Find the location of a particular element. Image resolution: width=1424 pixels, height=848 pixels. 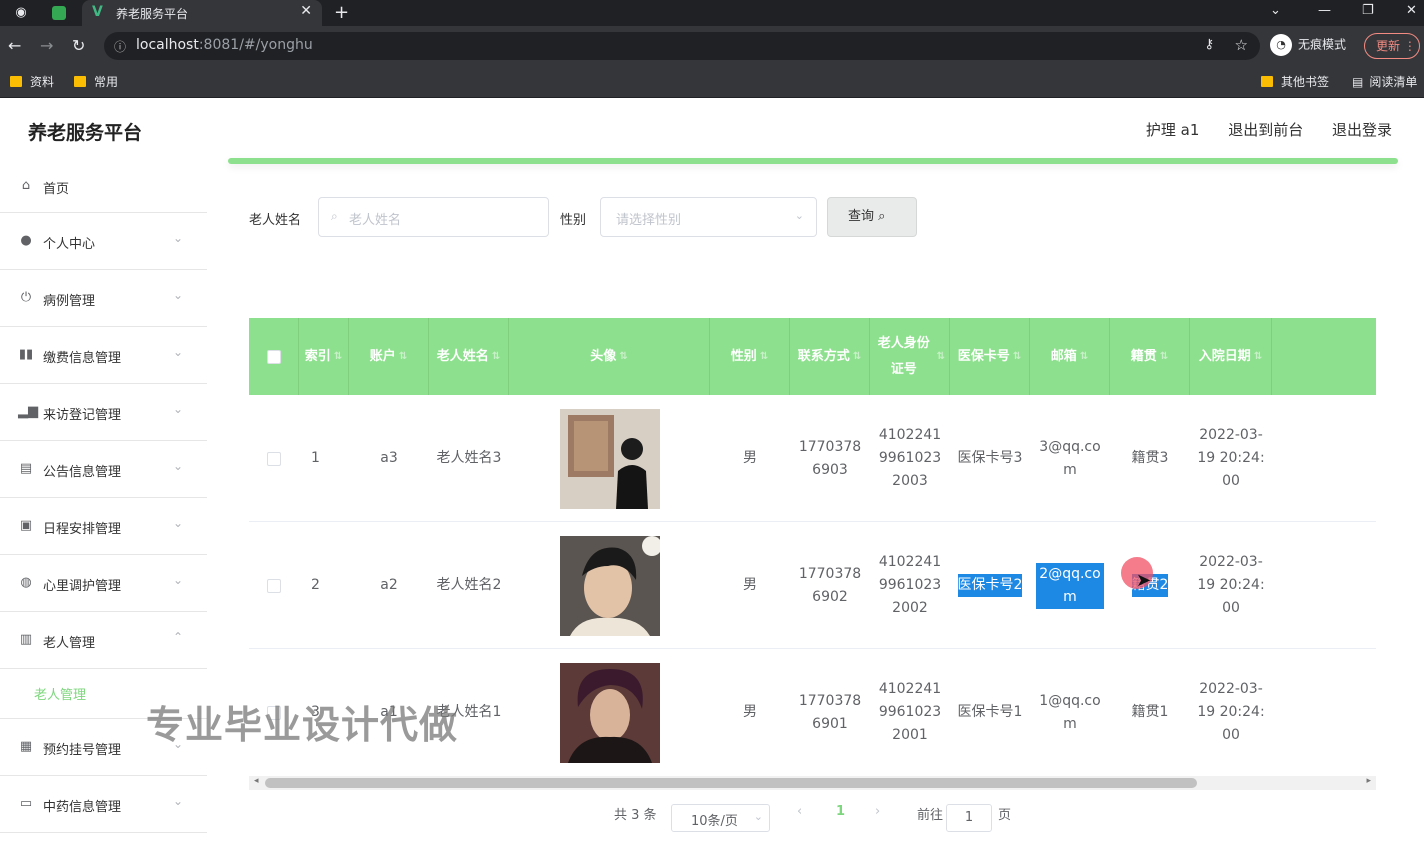

incognito-indicator: ◔ 无痕模式 is located at coordinates (1308, 45).